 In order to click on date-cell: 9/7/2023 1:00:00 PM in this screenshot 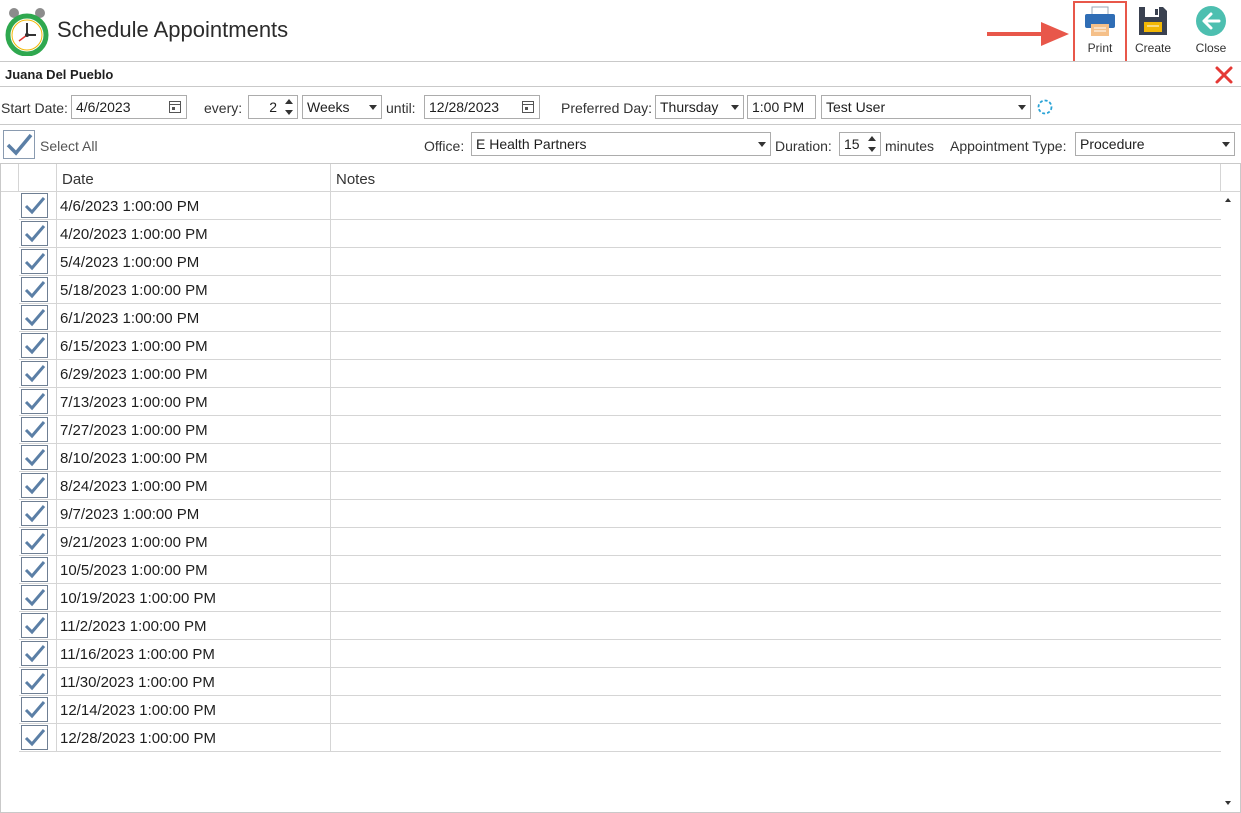, I will do `click(194, 514)`.